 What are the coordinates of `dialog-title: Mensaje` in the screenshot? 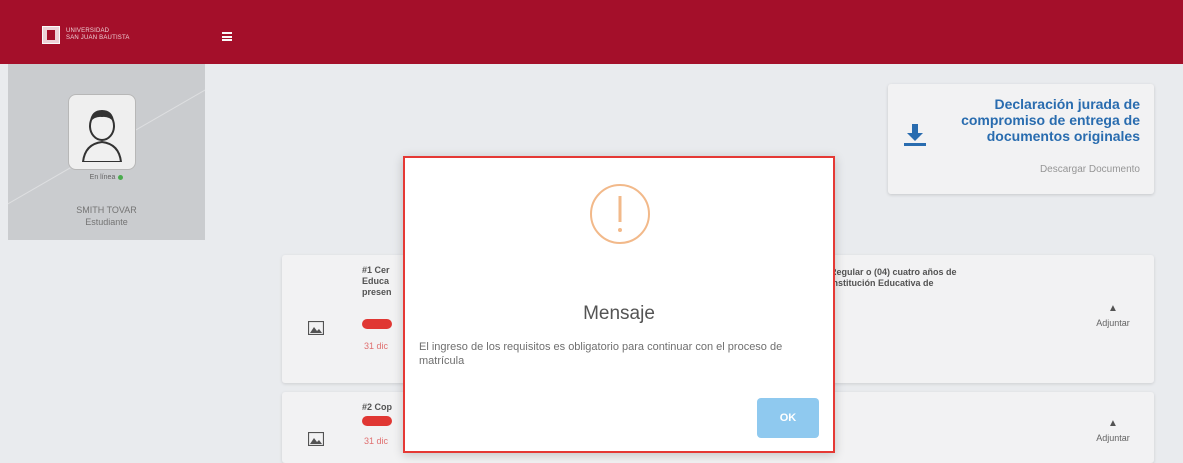 It's located at (619, 313).